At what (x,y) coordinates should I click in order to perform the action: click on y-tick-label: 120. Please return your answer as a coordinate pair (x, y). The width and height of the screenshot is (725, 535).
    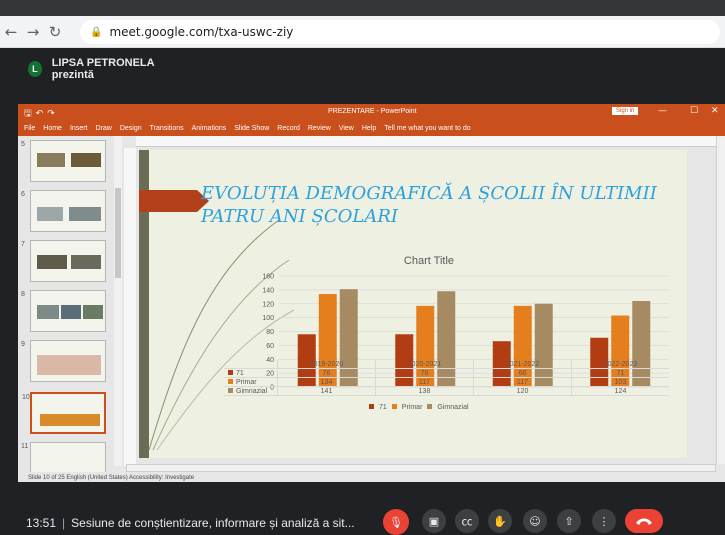
    Looking at the image, I should click on (268, 304).